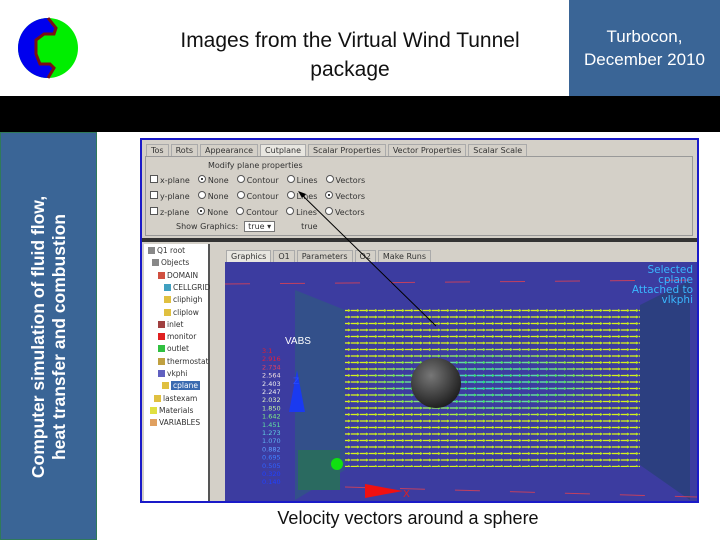 This screenshot has width=720, height=540. Describe the element at coordinates (271, 466) in the screenshot. I see `legend-value: 0.505` at that location.